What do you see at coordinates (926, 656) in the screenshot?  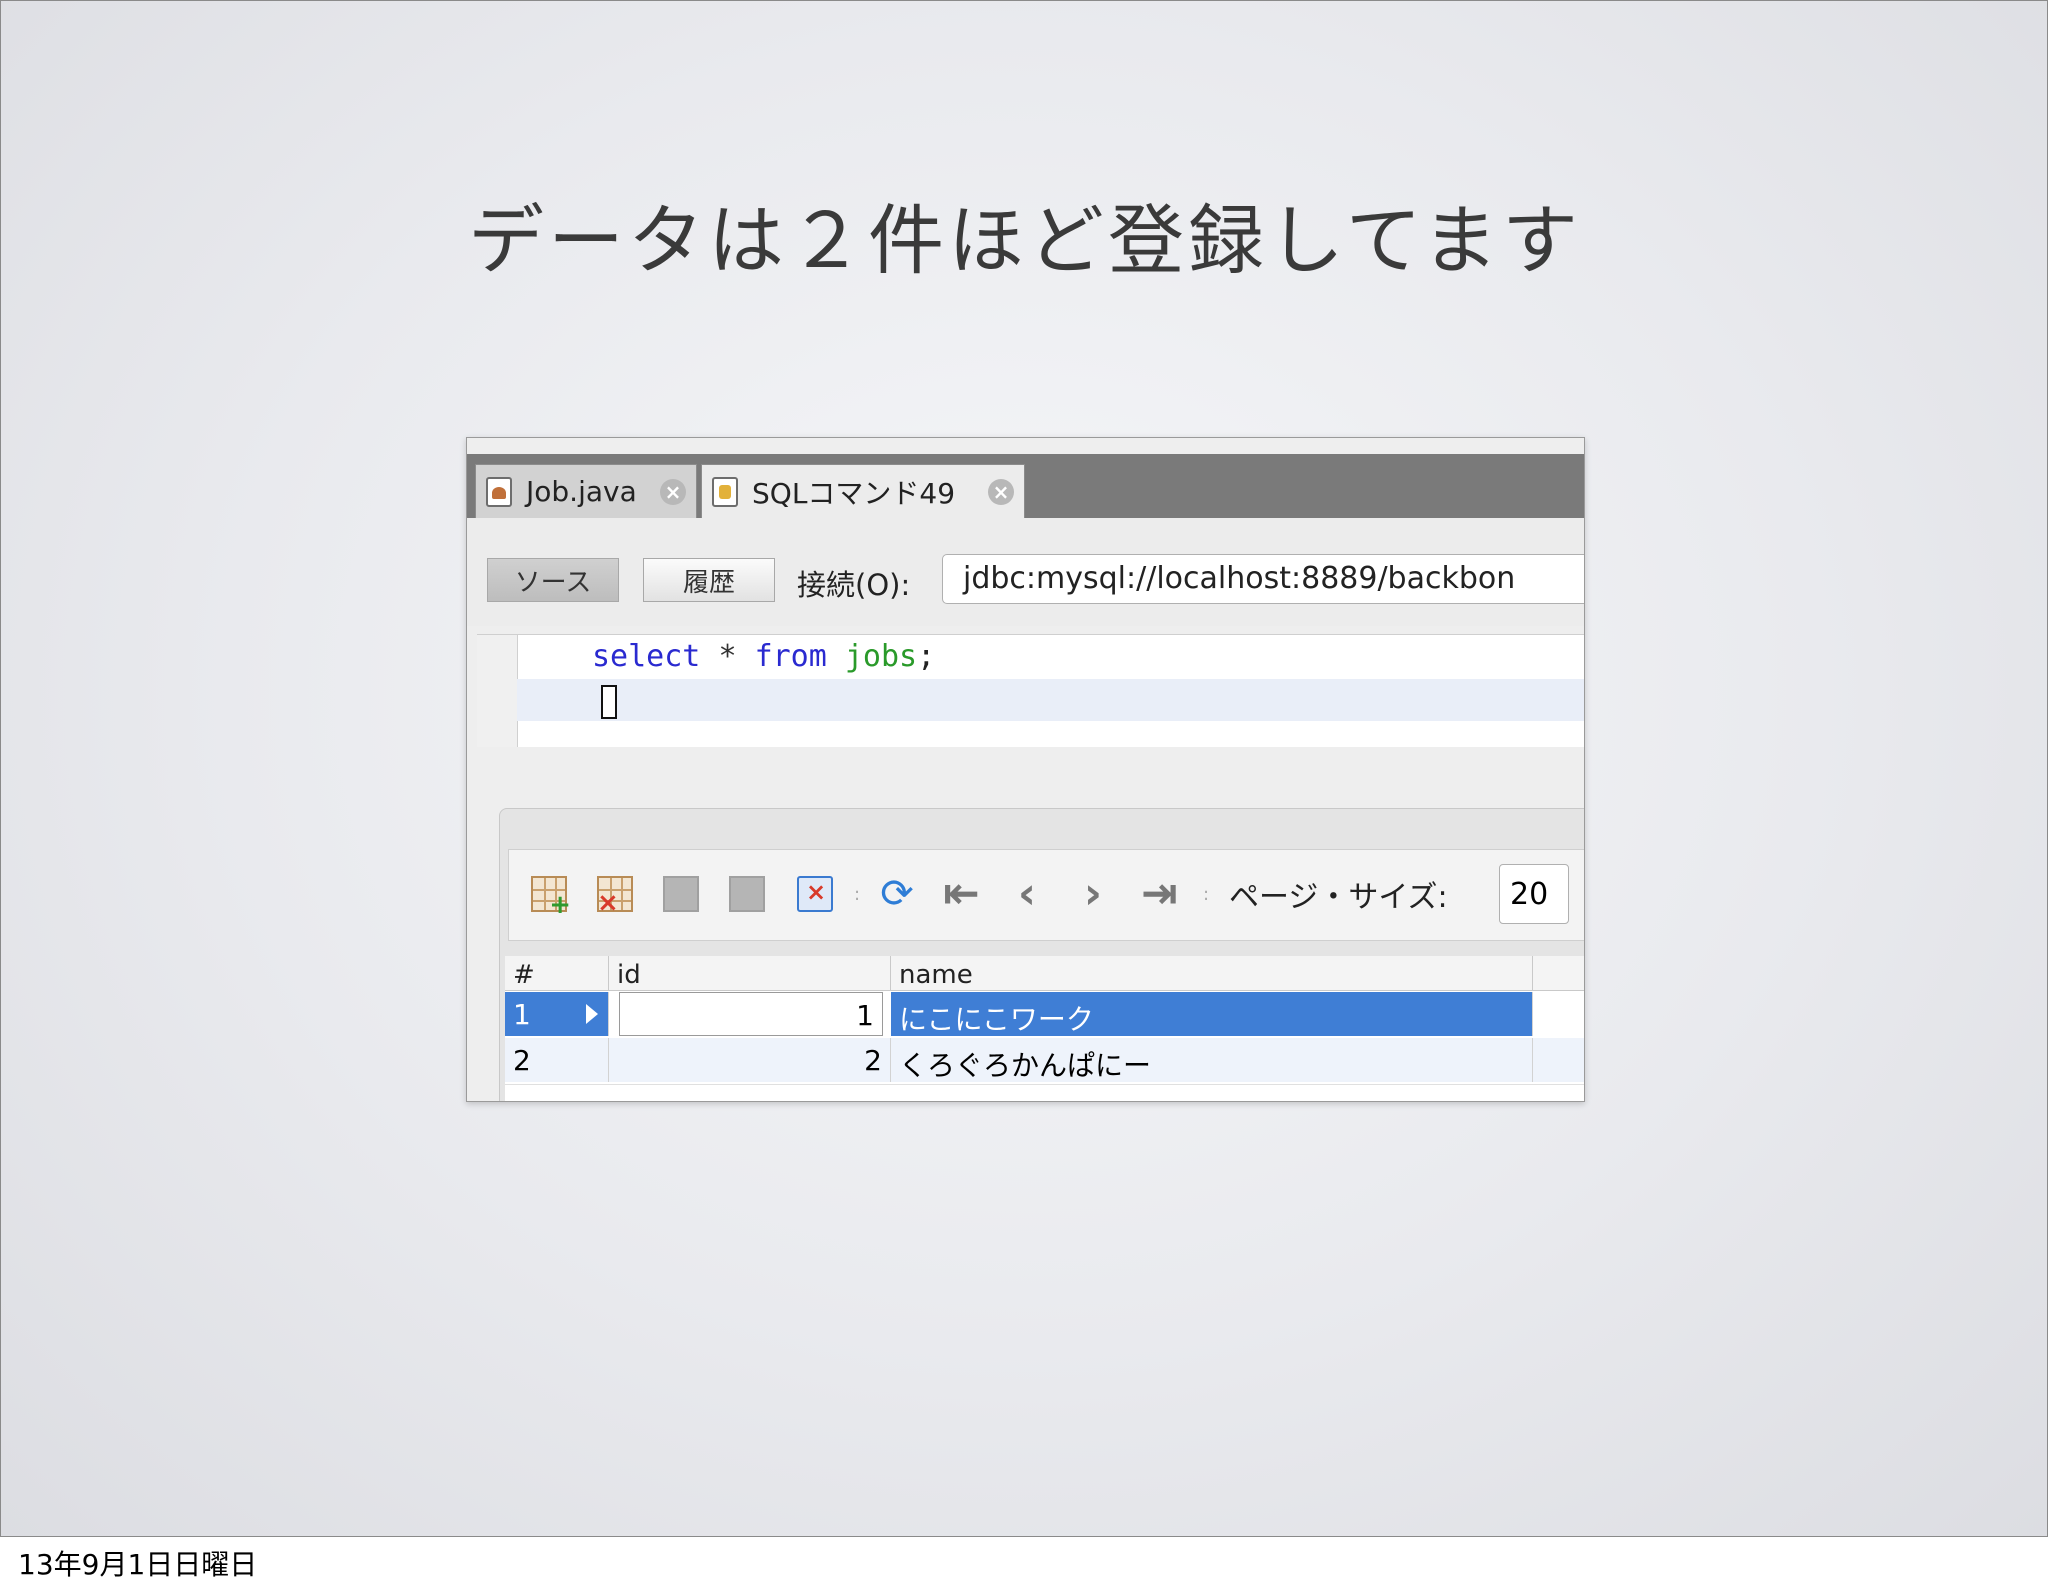 I see `terminator: ;` at bounding box center [926, 656].